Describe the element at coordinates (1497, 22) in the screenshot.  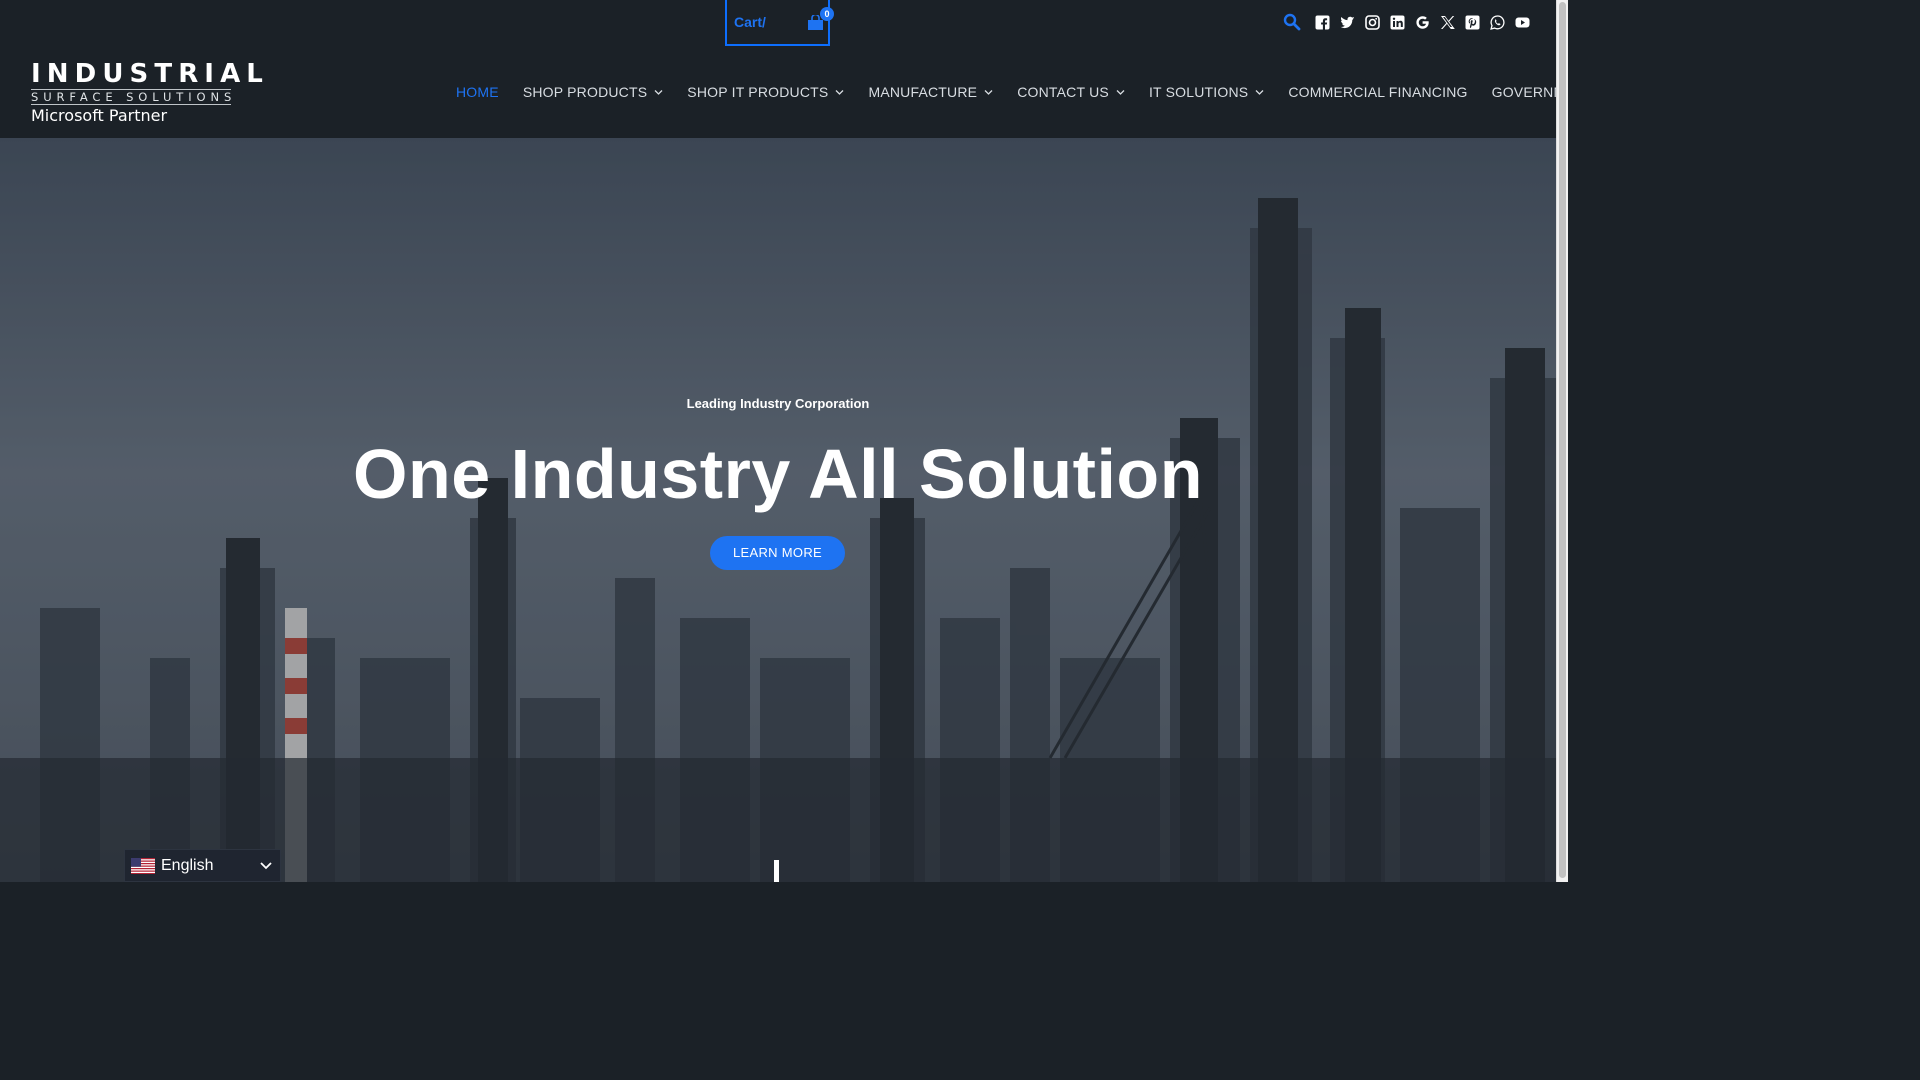
I see `whatsapp-icon` at that location.